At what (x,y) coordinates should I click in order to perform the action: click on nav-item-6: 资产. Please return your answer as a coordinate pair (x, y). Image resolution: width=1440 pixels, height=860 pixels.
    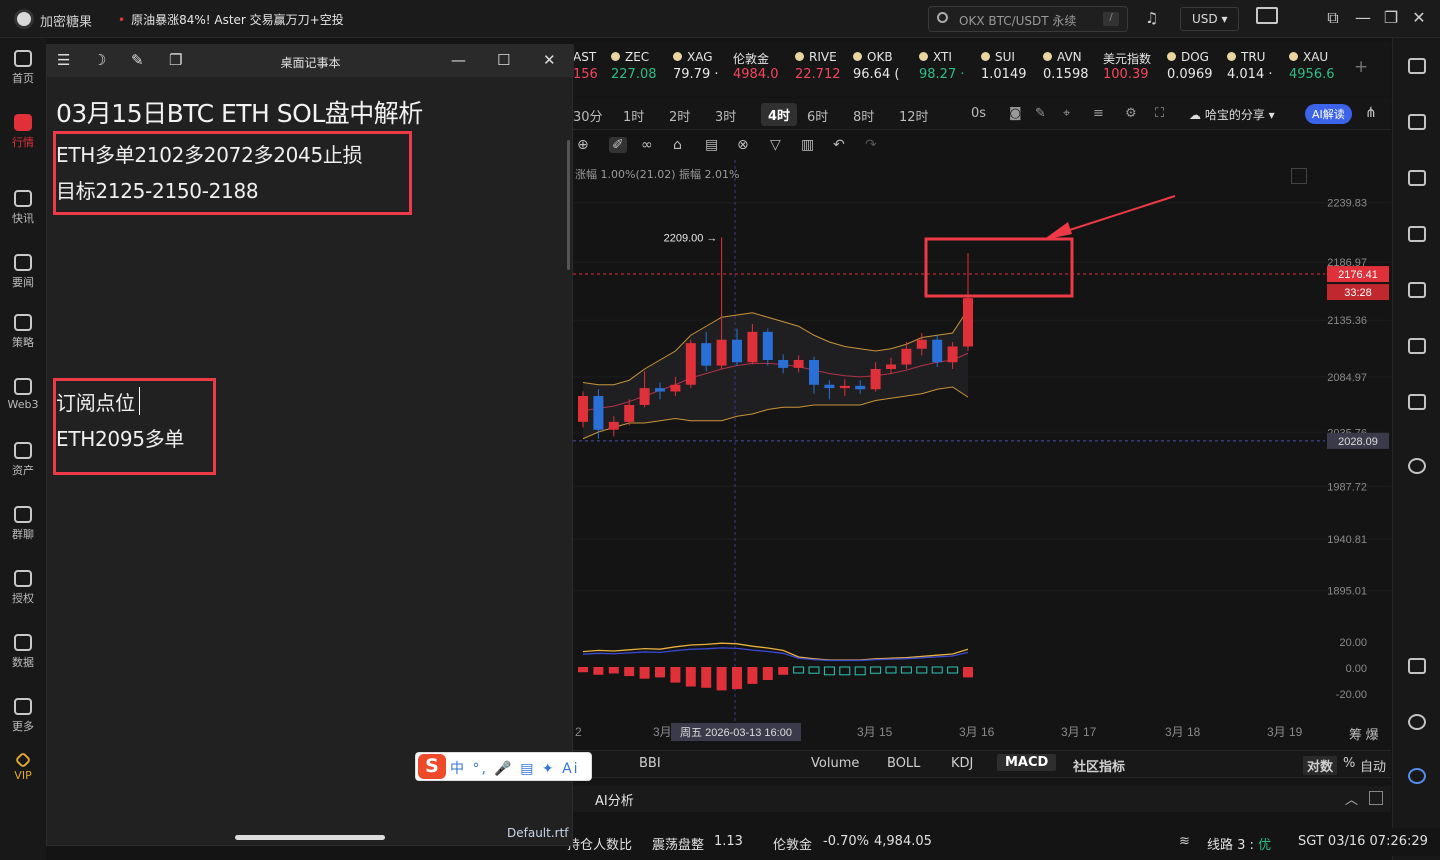
    Looking at the image, I should click on (23, 460).